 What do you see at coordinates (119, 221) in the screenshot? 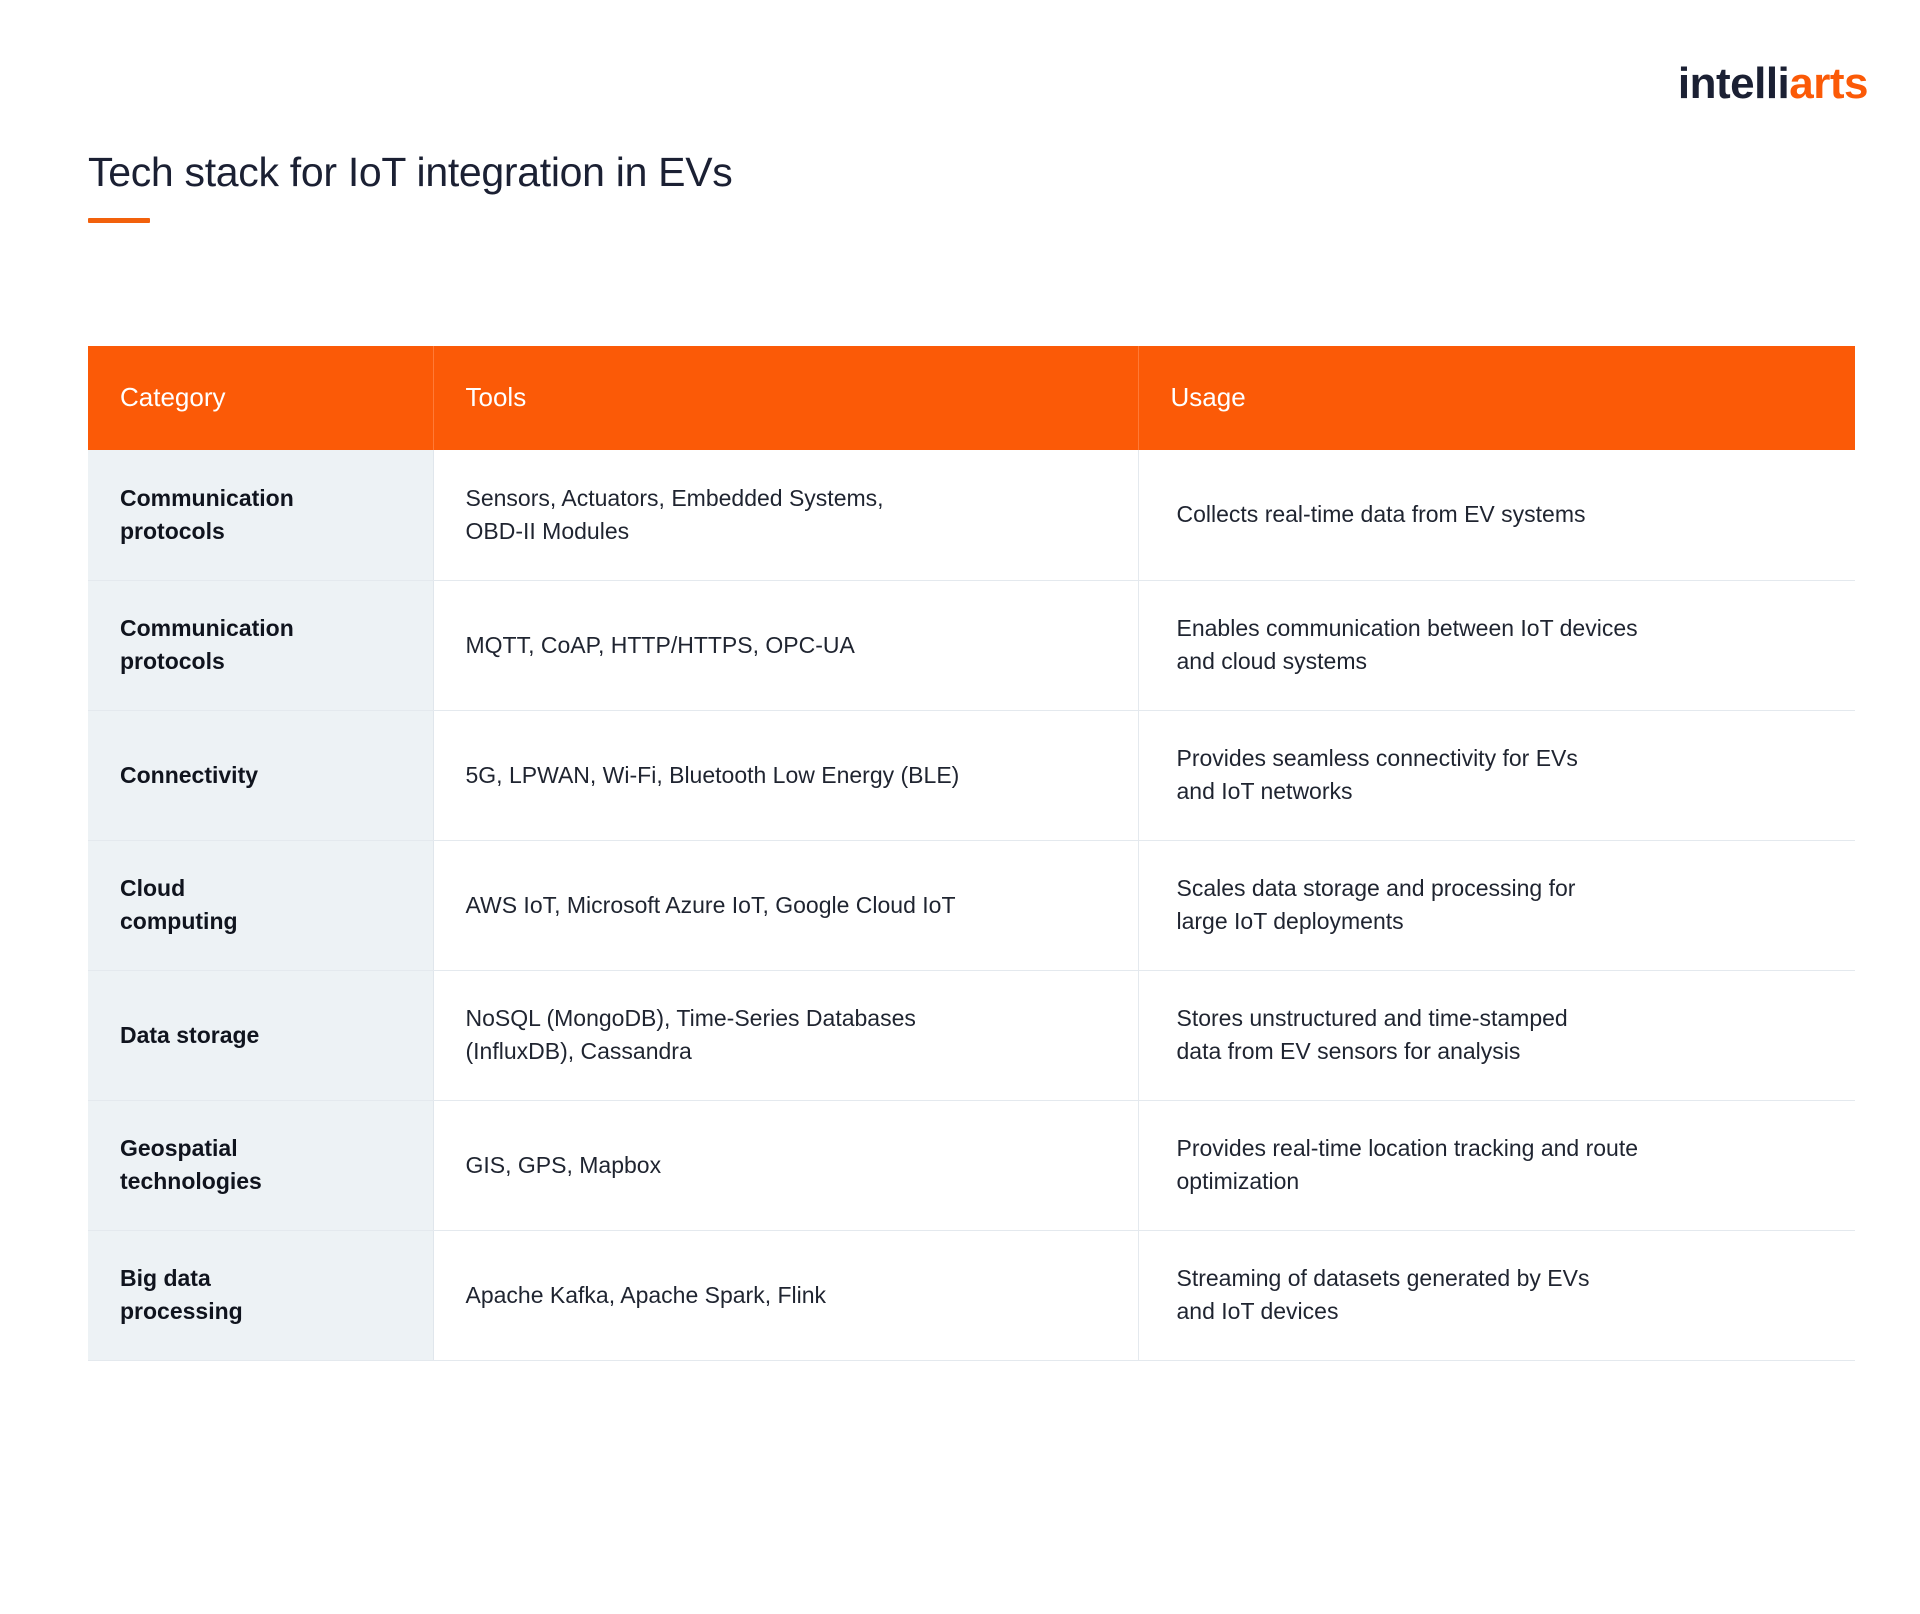
I see `title-accent-rule` at bounding box center [119, 221].